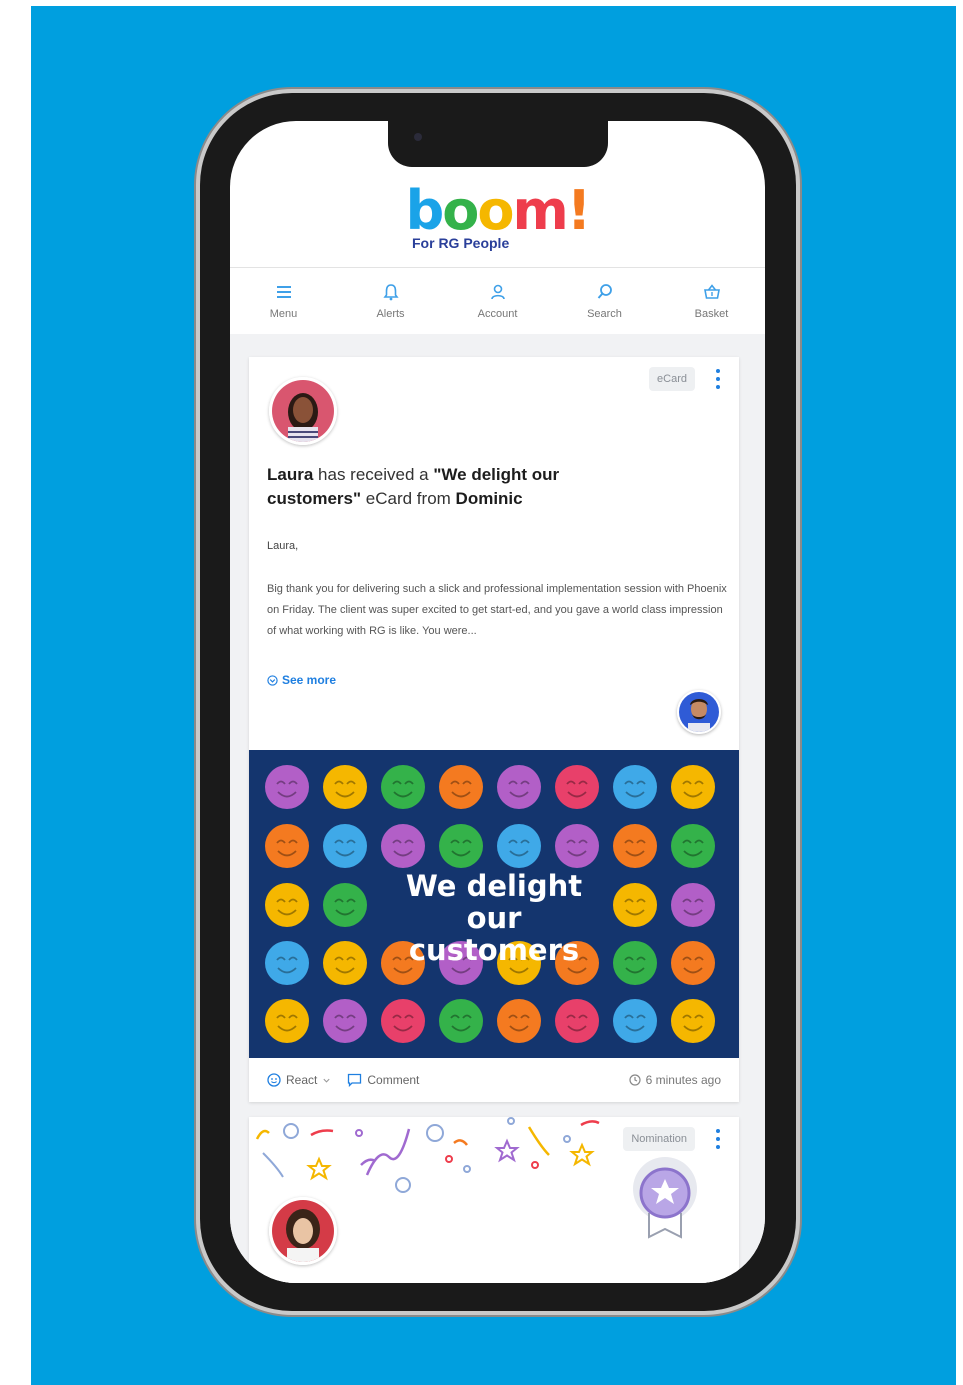  Describe the element at coordinates (461, 243) in the screenshot. I see `logo-tagline: For RG People` at that location.